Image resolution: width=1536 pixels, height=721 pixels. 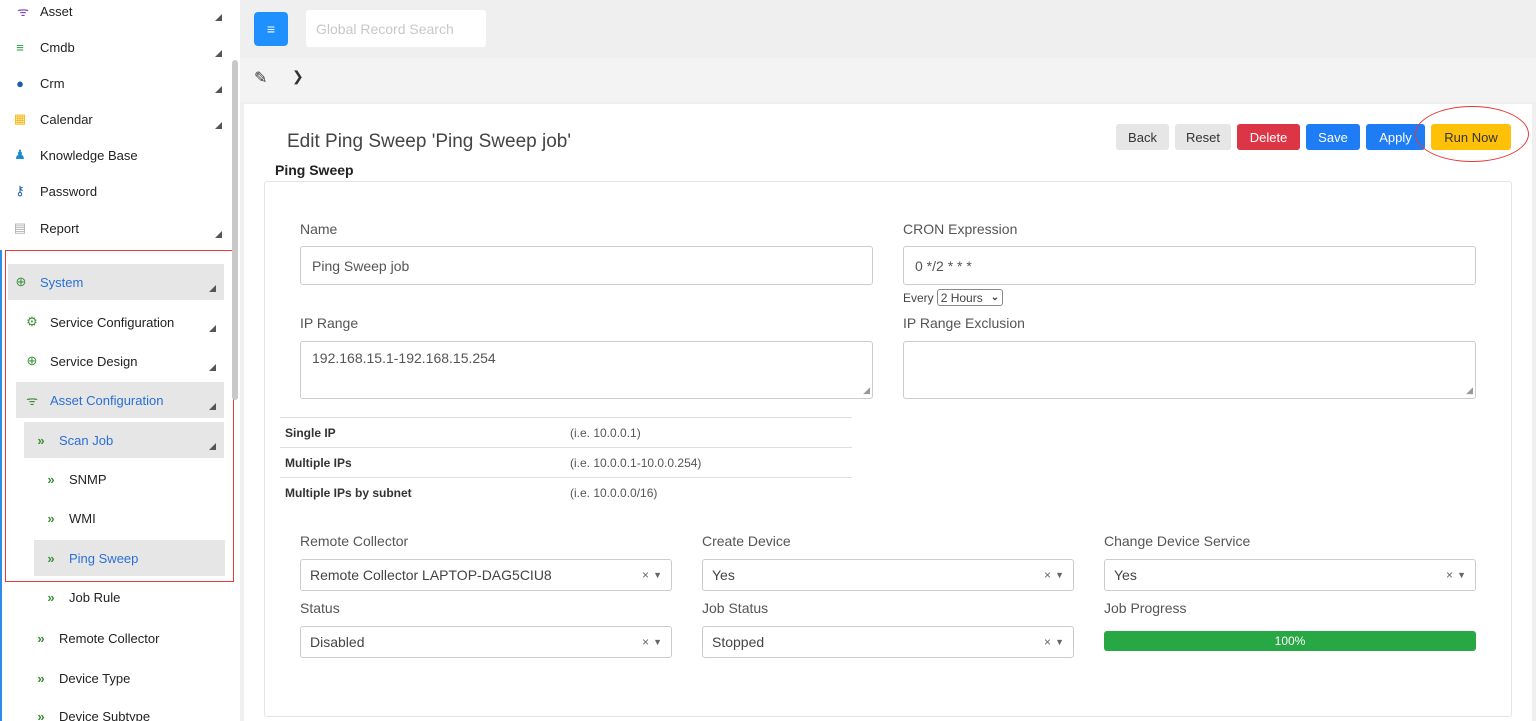 I want to click on reset-button: Reset, so click(x=1203, y=137).